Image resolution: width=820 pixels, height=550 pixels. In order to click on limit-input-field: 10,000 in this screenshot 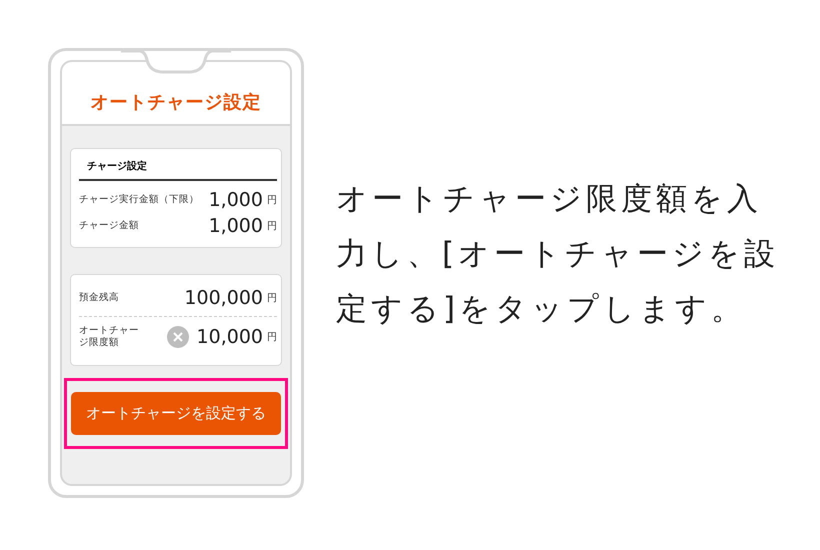, I will do `click(229, 337)`.